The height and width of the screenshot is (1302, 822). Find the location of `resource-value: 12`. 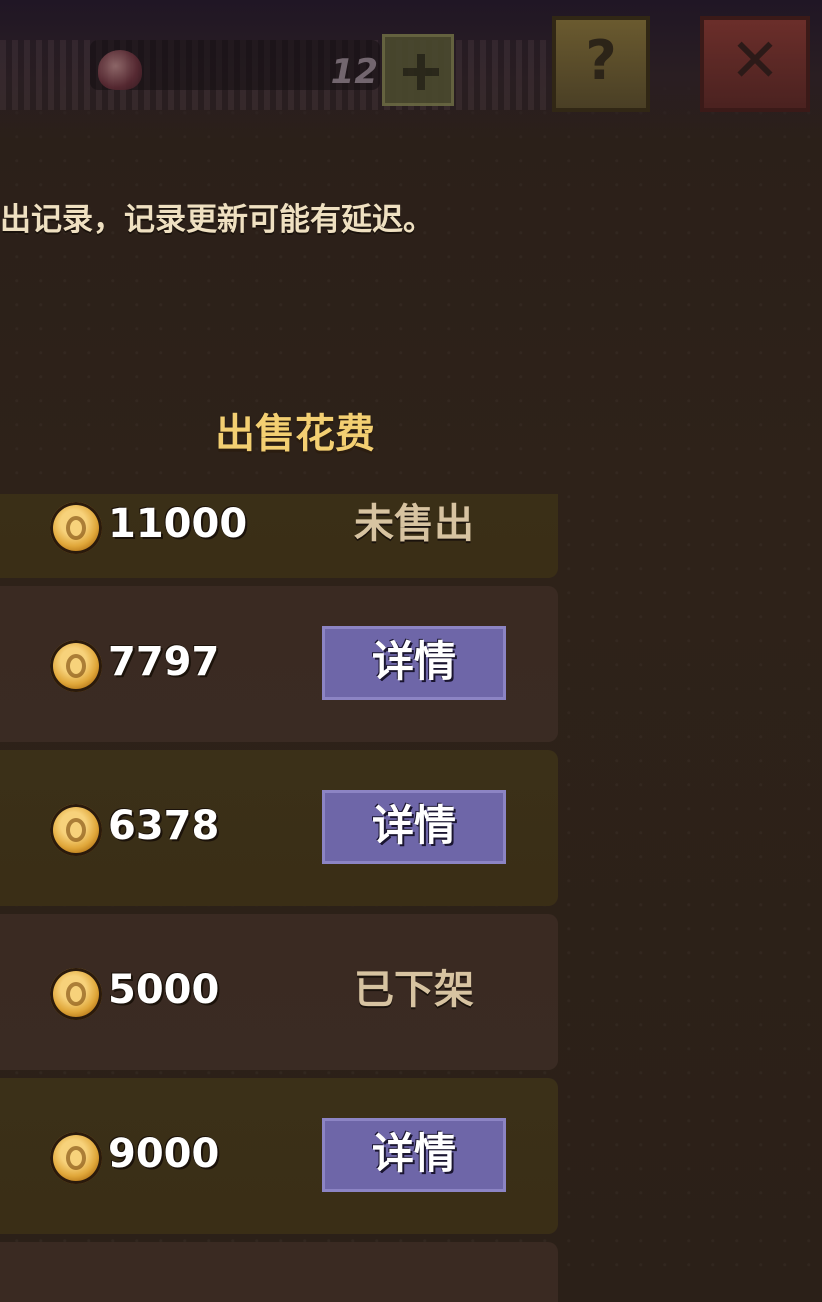

resource-value: 12 is located at coordinates (354, 72).